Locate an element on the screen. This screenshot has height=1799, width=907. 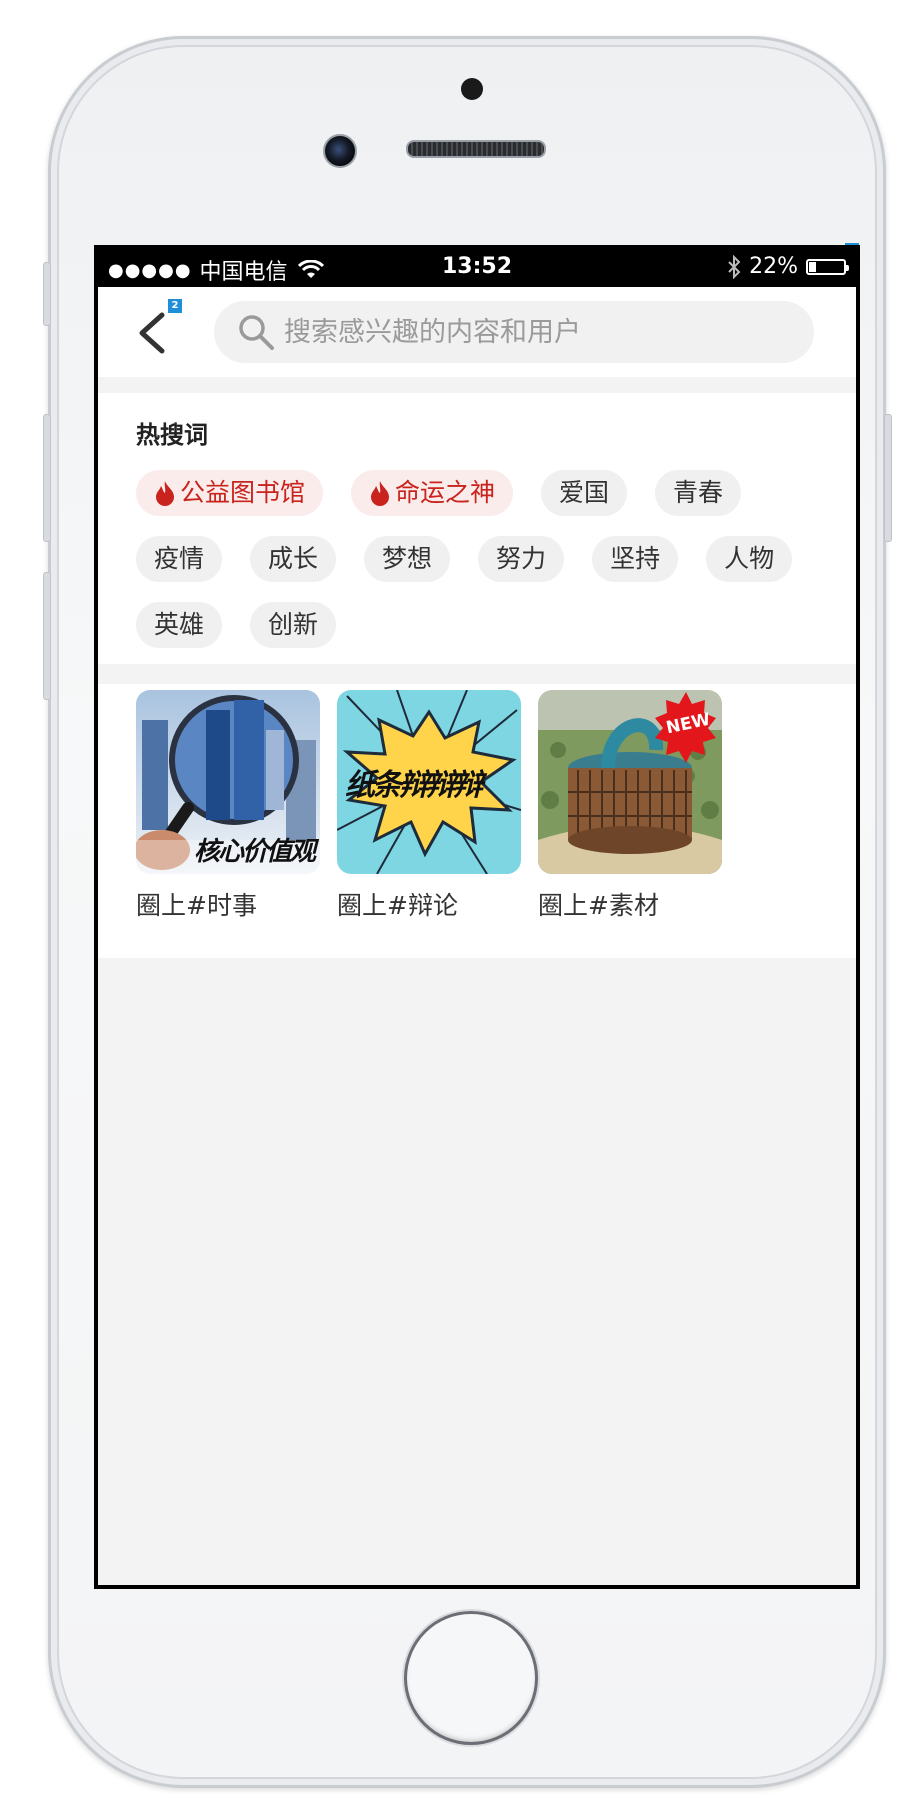
earpiece-speaker is located at coordinates (476, 149).